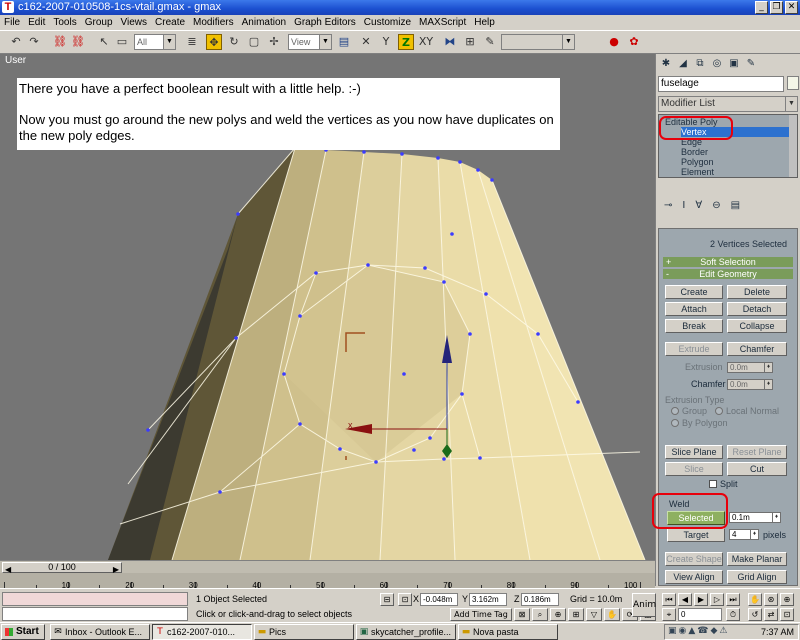 This screenshot has width=800, height=640. What do you see at coordinates (675, 411) in the screenshot?
I see `group-radio` at bounding box center [675, 411].